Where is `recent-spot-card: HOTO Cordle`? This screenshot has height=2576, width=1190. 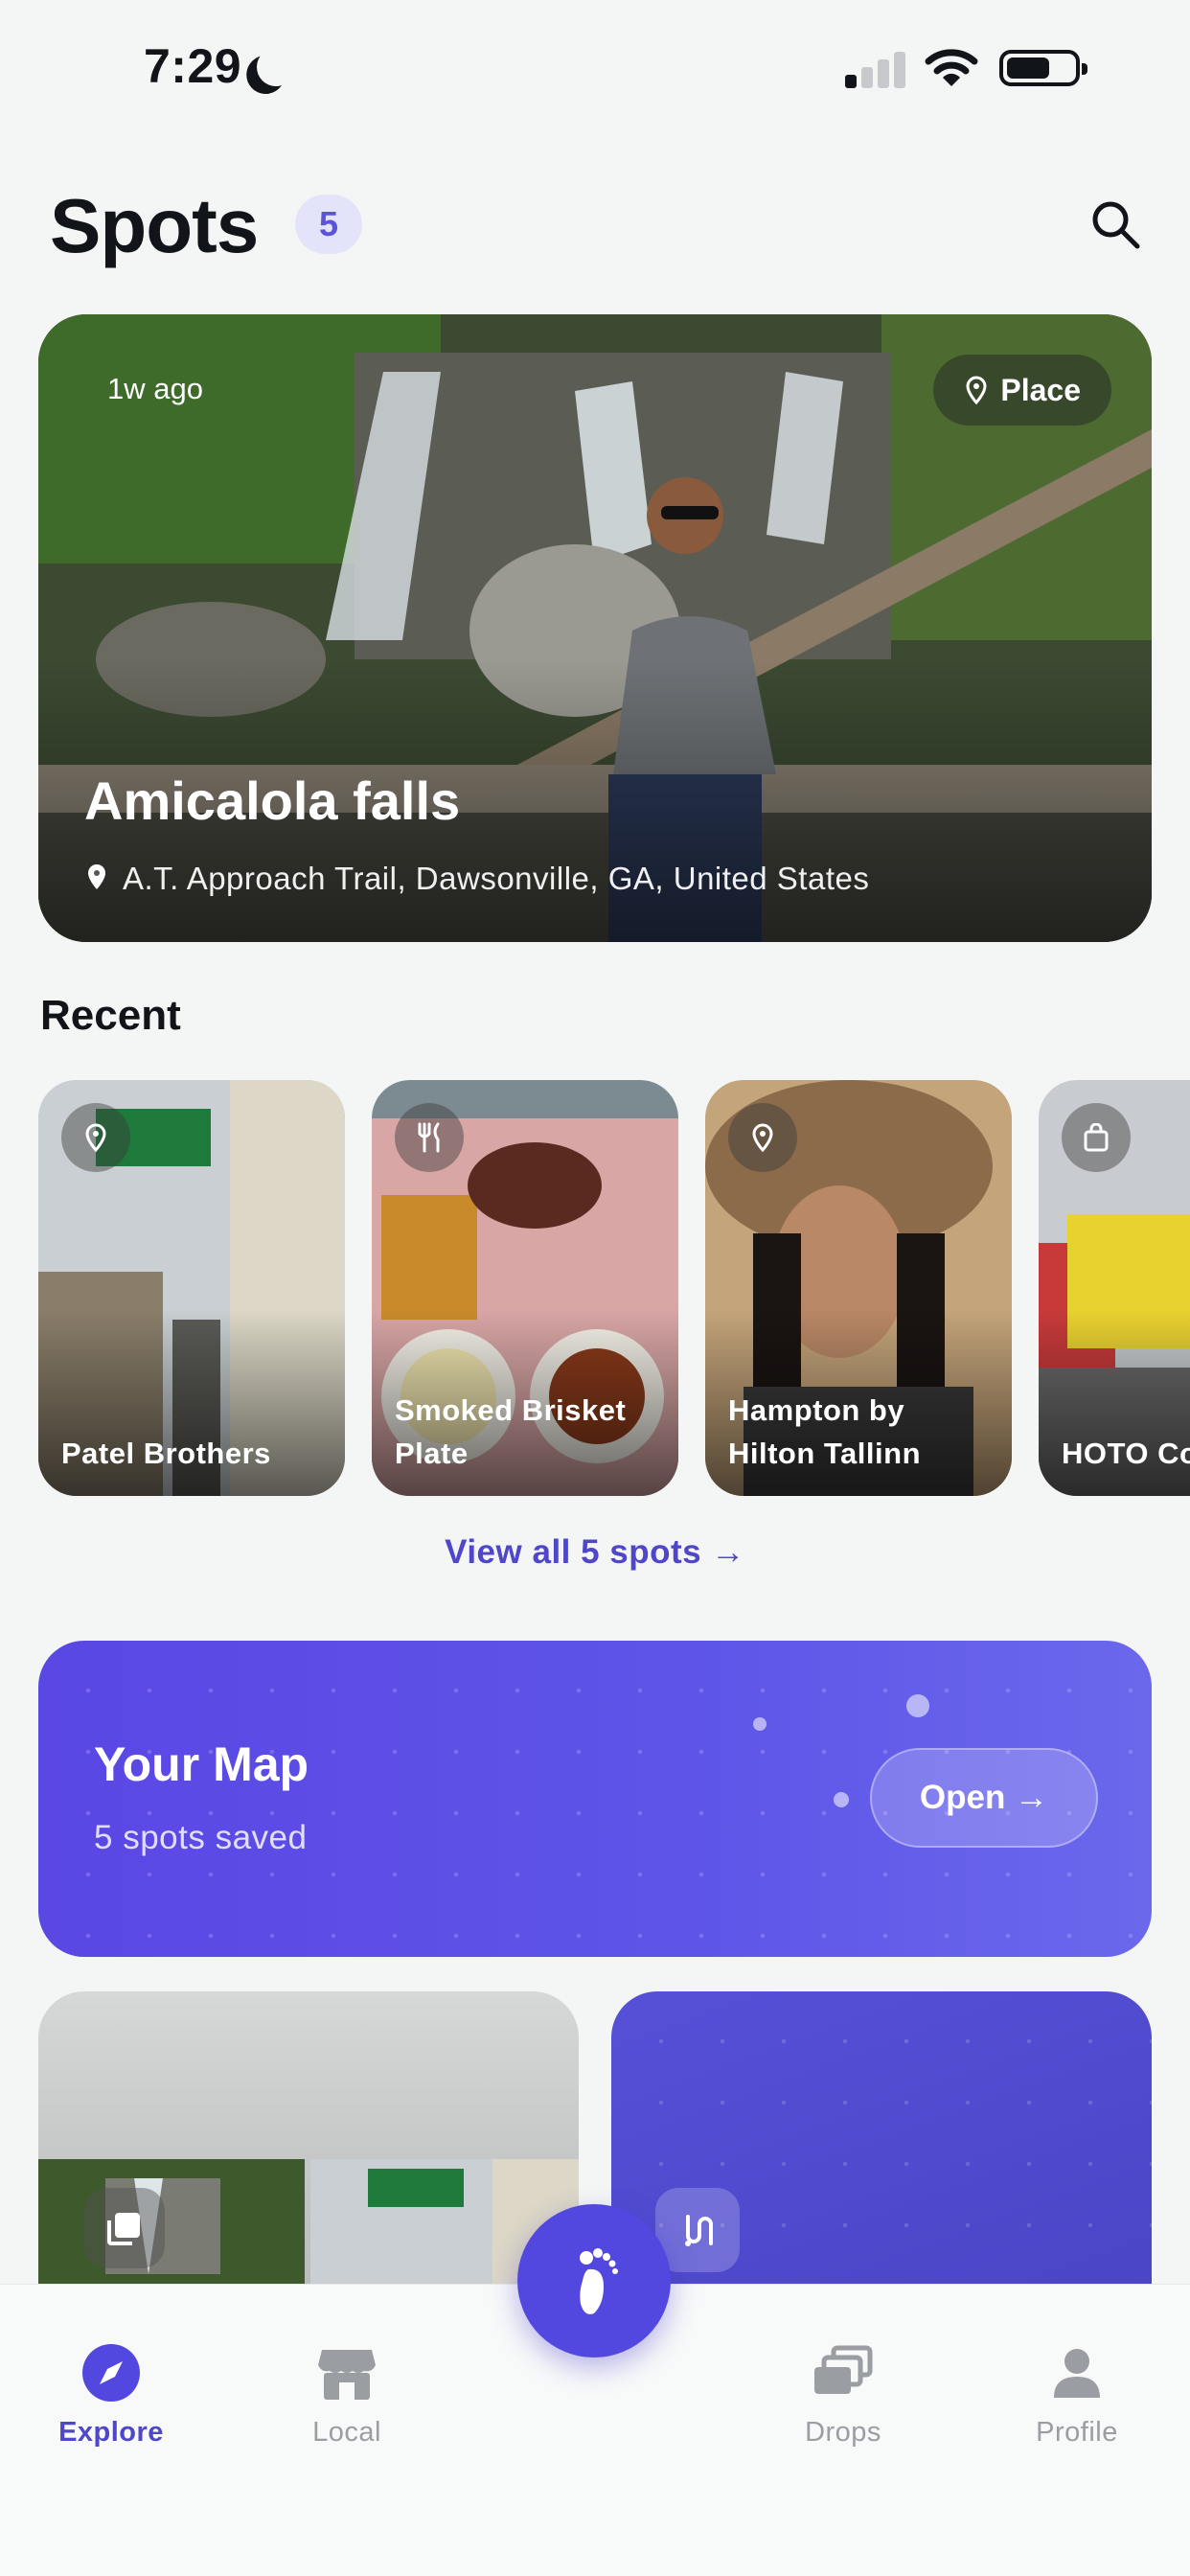
recent-spot-card: HOTO Cordle is located at coordinates (1114, 1288).